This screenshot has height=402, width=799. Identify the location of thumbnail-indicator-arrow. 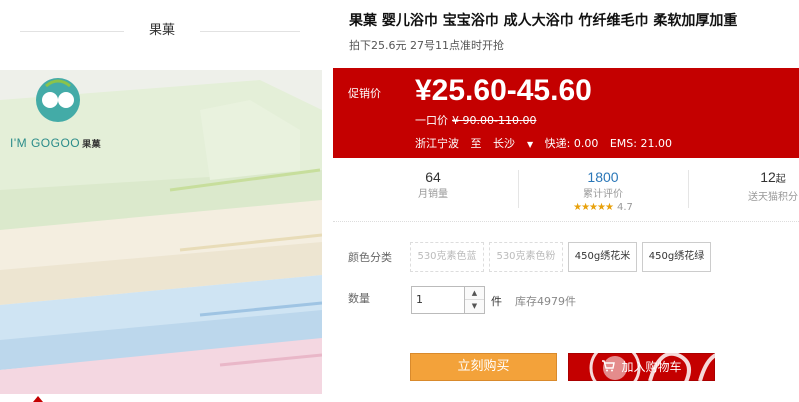
(38, 399).